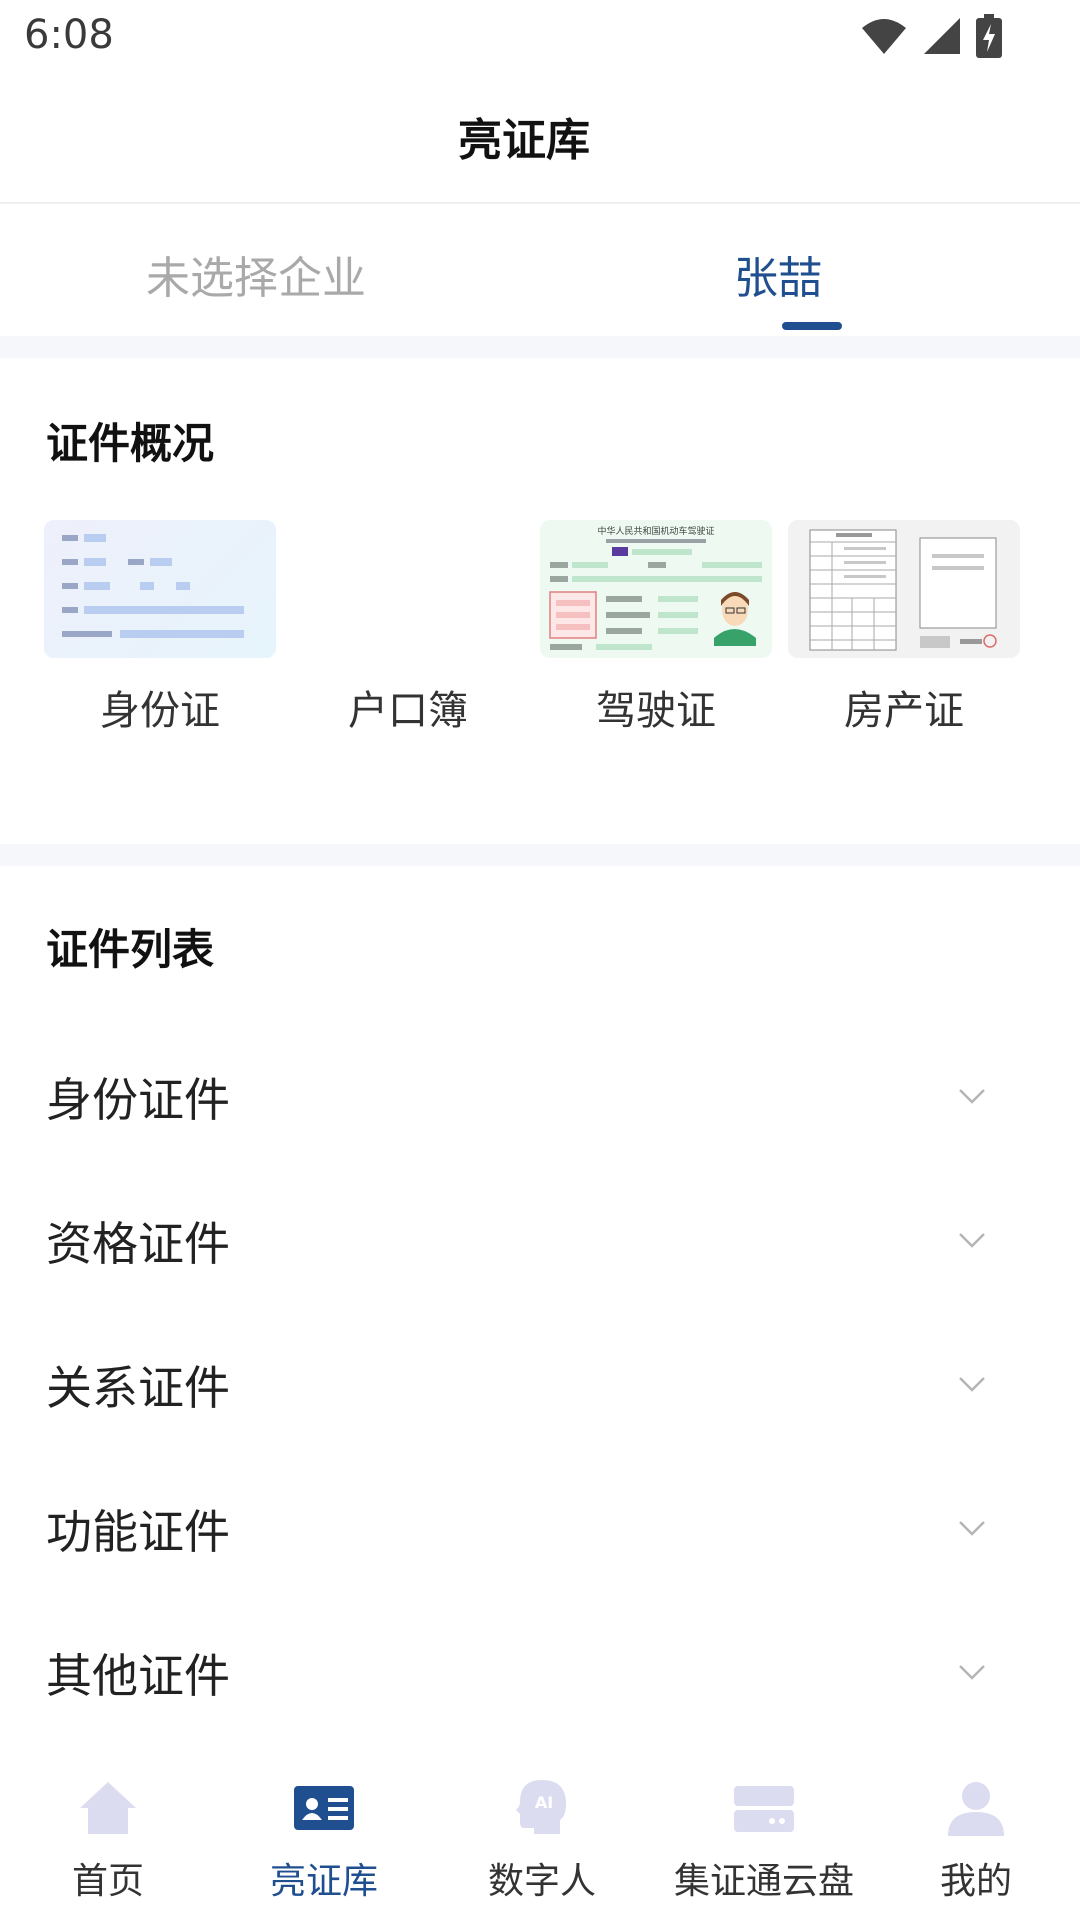 This screenshot has height=1920, width=1080. Describe the element at coordinates (764, 1809) in the screenshot. I see `cloud-drive-icon` at that location.